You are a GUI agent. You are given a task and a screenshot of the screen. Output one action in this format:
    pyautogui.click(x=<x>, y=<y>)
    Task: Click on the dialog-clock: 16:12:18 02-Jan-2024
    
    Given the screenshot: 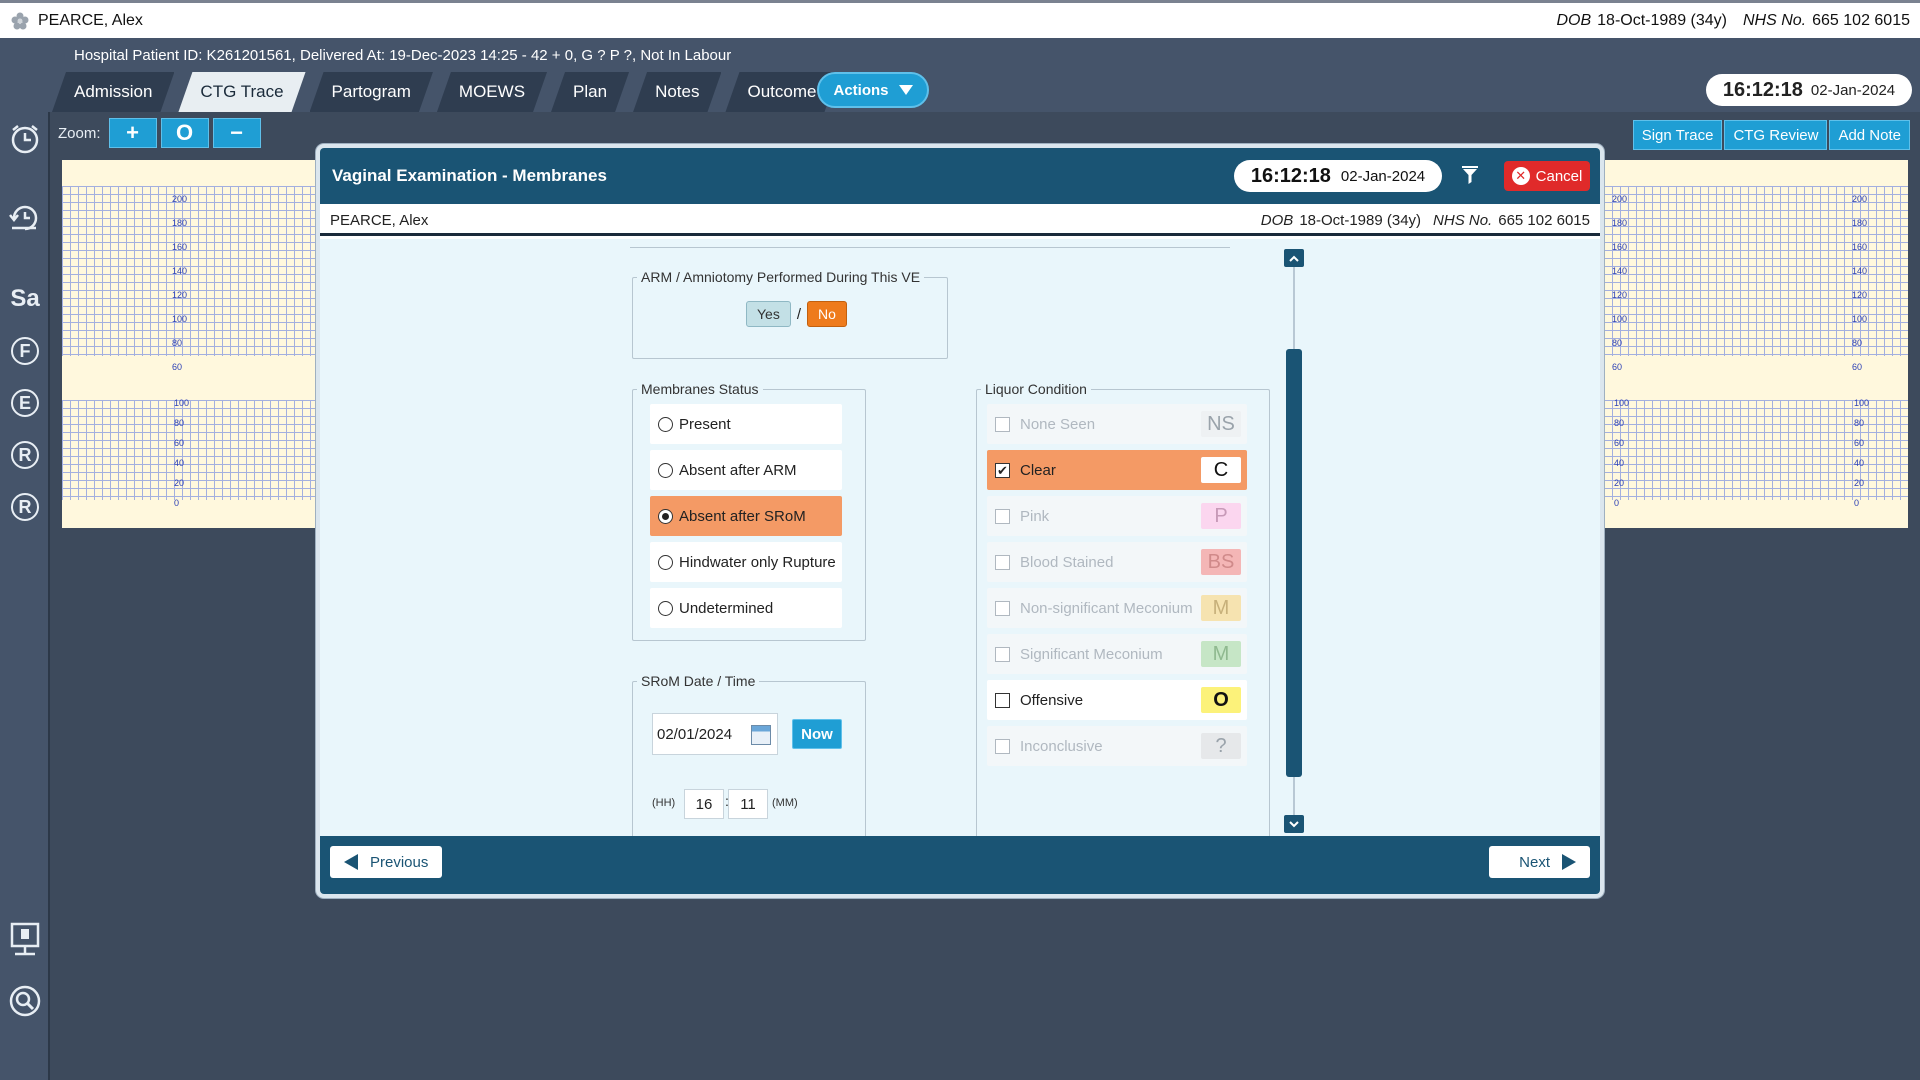 What is the action you would take?
    pyautogui.click(x=1338, y=176)
    